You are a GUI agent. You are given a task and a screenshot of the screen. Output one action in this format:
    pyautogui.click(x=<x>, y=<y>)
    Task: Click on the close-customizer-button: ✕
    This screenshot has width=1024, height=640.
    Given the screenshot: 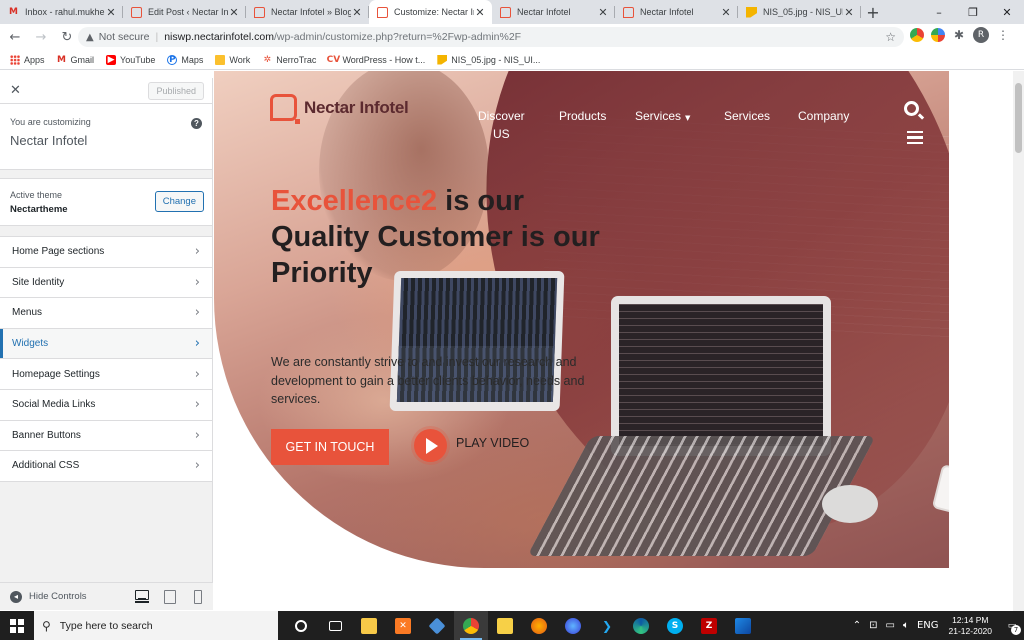 What is the action you would take?
    pyautogui.click(x=15, y=90)
    